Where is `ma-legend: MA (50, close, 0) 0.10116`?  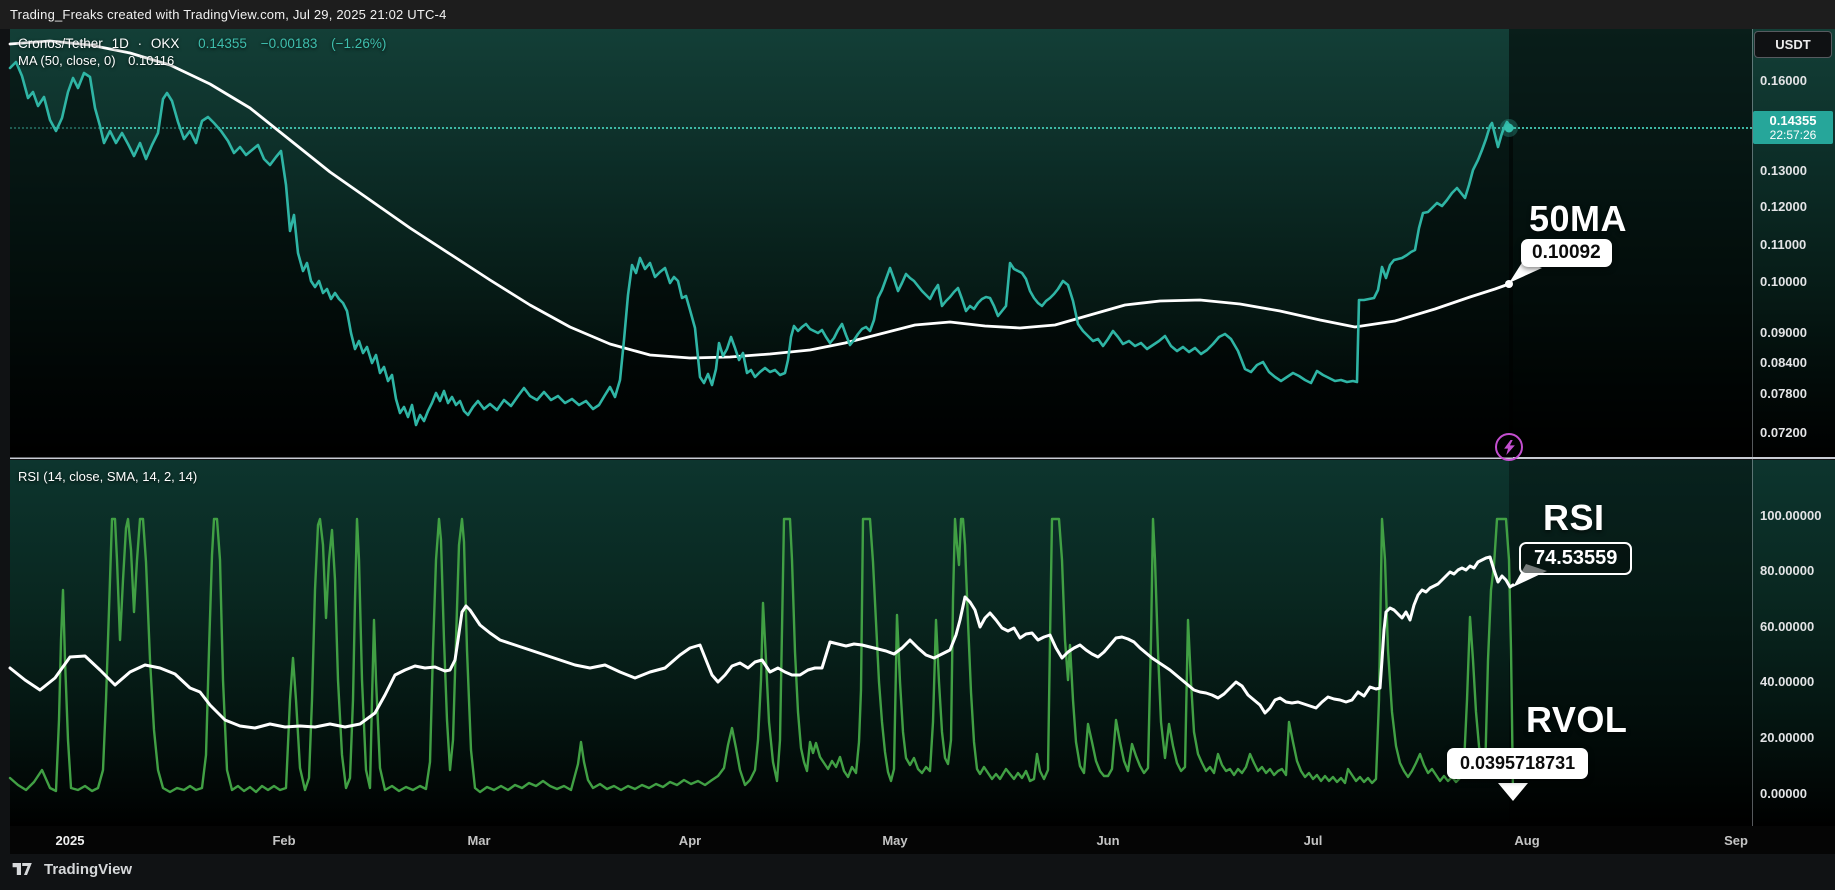
ma-legend: MA (50, close, 0) 0.10116 is located at coordinates (96, 60).